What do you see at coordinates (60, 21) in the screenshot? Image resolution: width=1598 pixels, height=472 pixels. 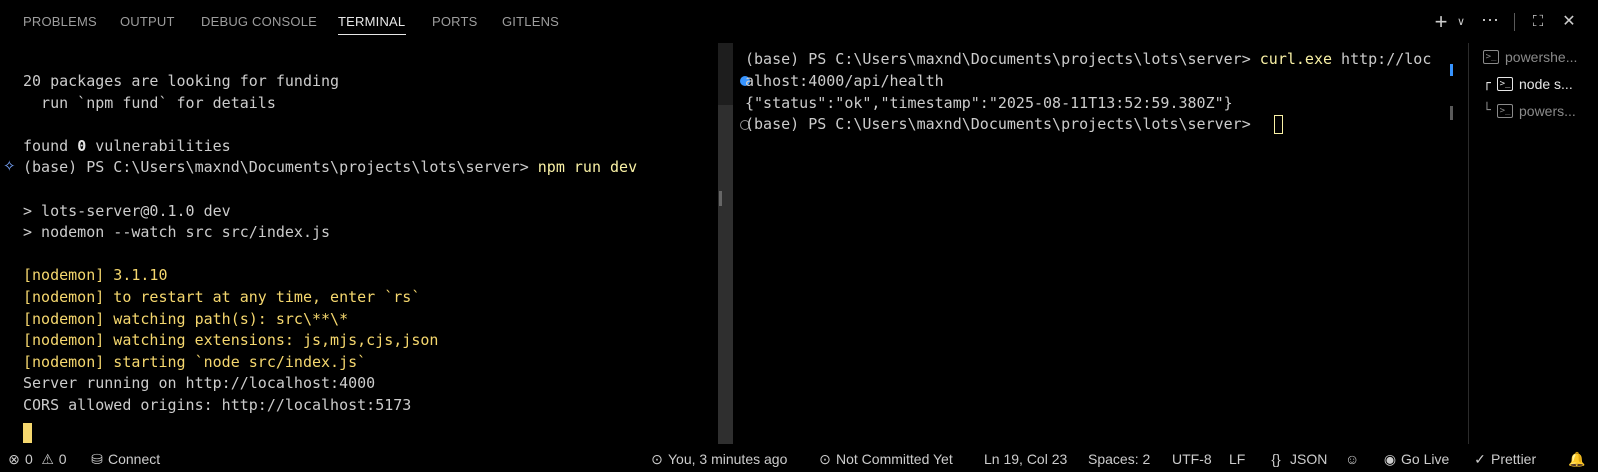 I see `tab-problems: PROBLEMS` at bounding box center [60, 21].